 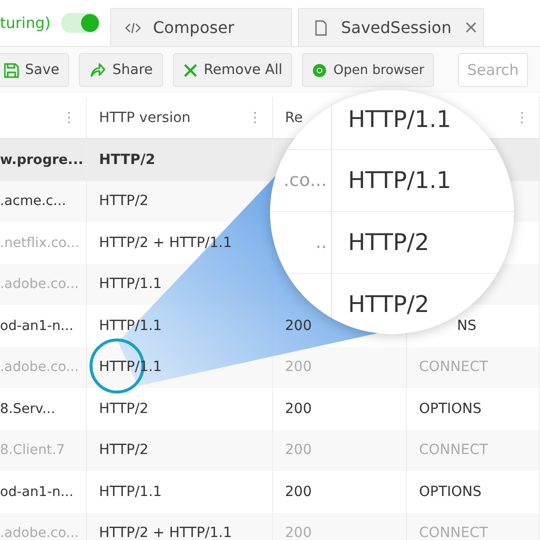 I want to click on capture-toggle, so click(x=79, y=23).